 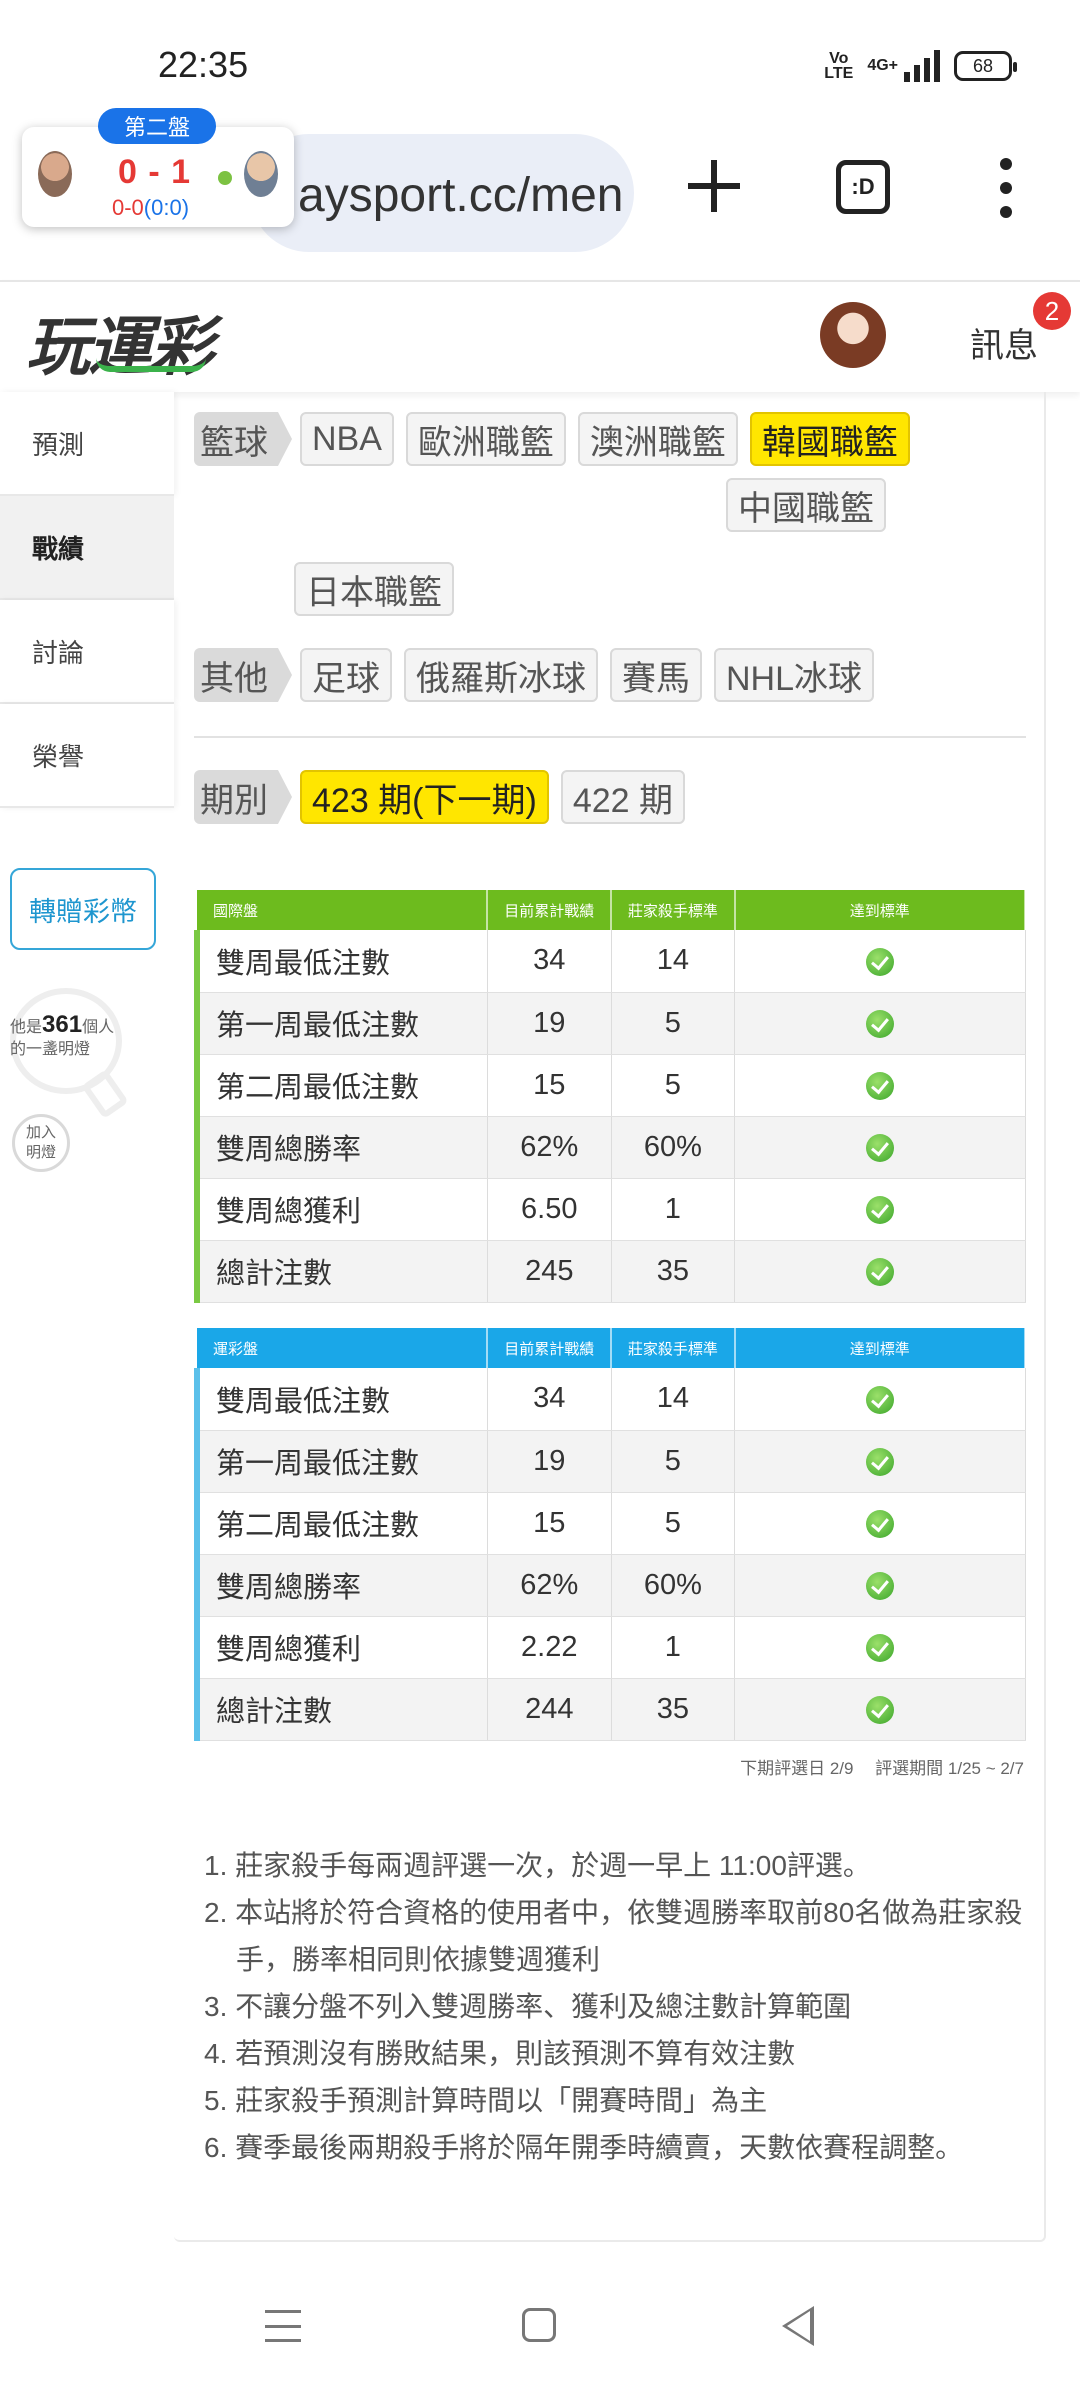 I want to click on player-avatar-away, so click(x=261, y=174).